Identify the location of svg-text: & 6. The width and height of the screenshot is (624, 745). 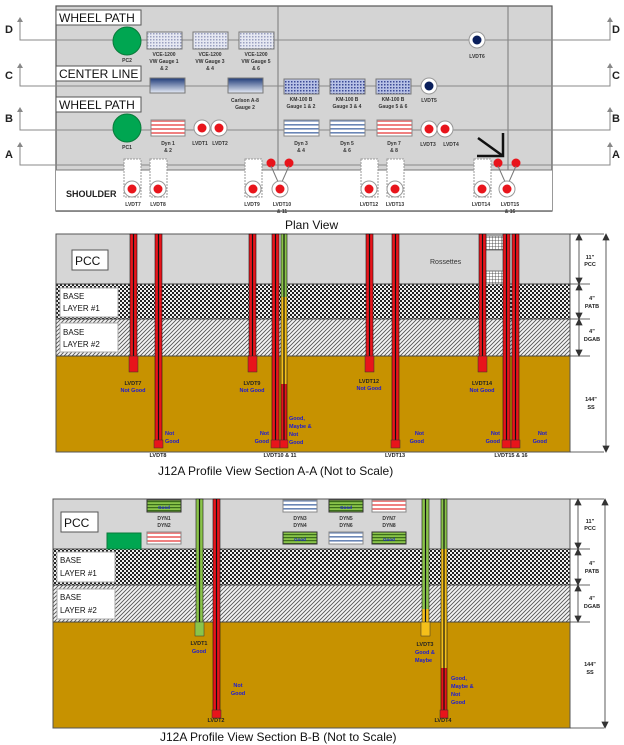
(256, 69).